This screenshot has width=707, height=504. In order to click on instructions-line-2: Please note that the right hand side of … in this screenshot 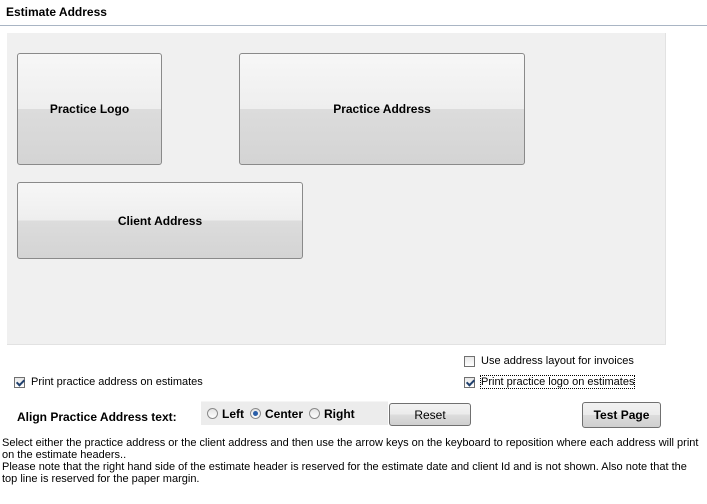, I will do `click(344, 473)`.